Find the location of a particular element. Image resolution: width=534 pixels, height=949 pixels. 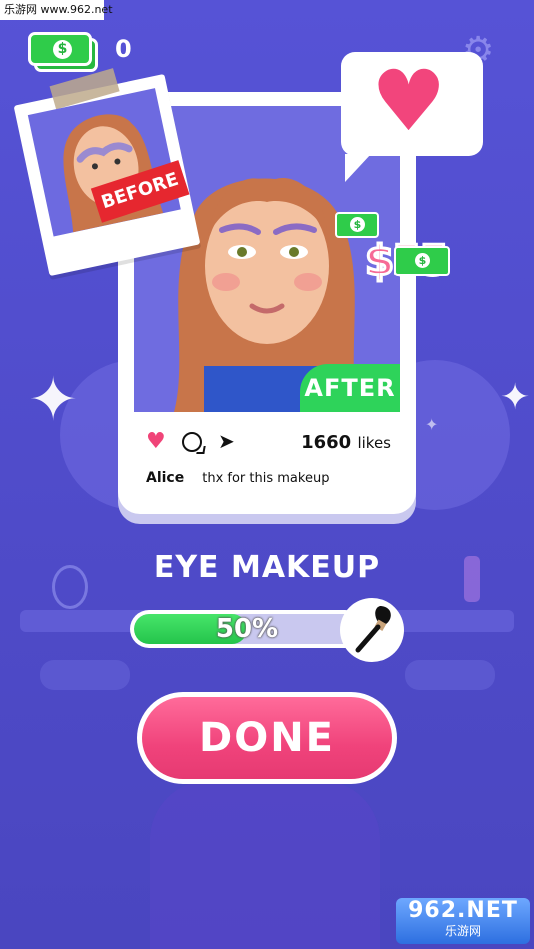

reaction-bubble: ♥ is located at coordinates (412, 117).